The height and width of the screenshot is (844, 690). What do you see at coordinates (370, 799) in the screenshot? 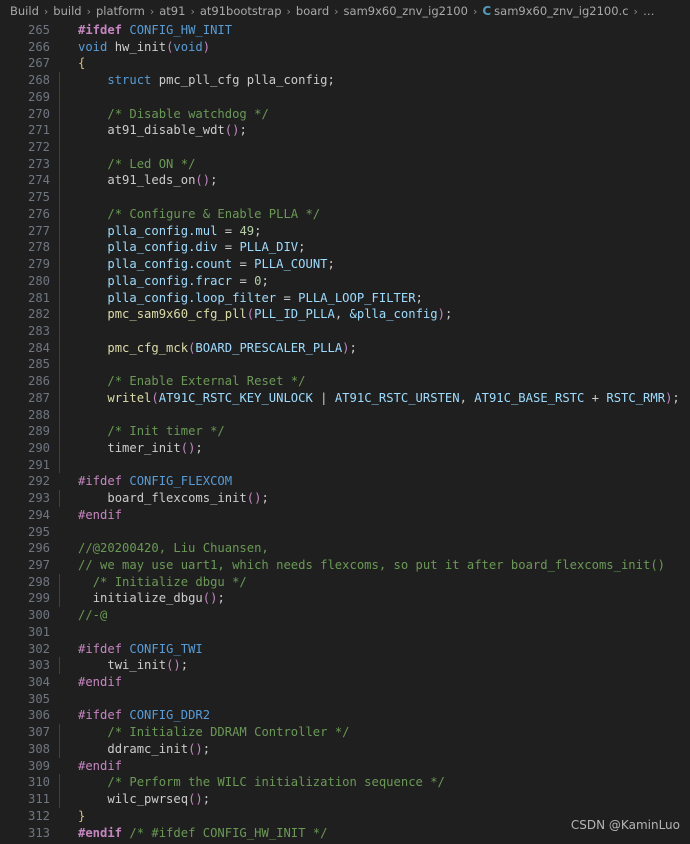
I see `code-content: wilc_pwrseq();` at bounding box center [370, 799].